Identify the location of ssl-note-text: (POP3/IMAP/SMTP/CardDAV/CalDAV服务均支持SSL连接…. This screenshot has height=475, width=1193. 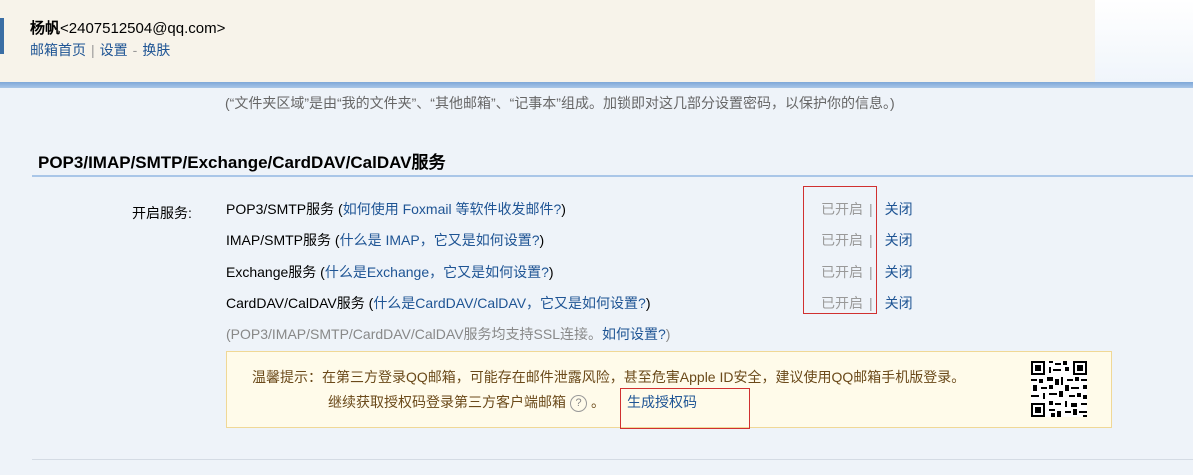
(414, 334).